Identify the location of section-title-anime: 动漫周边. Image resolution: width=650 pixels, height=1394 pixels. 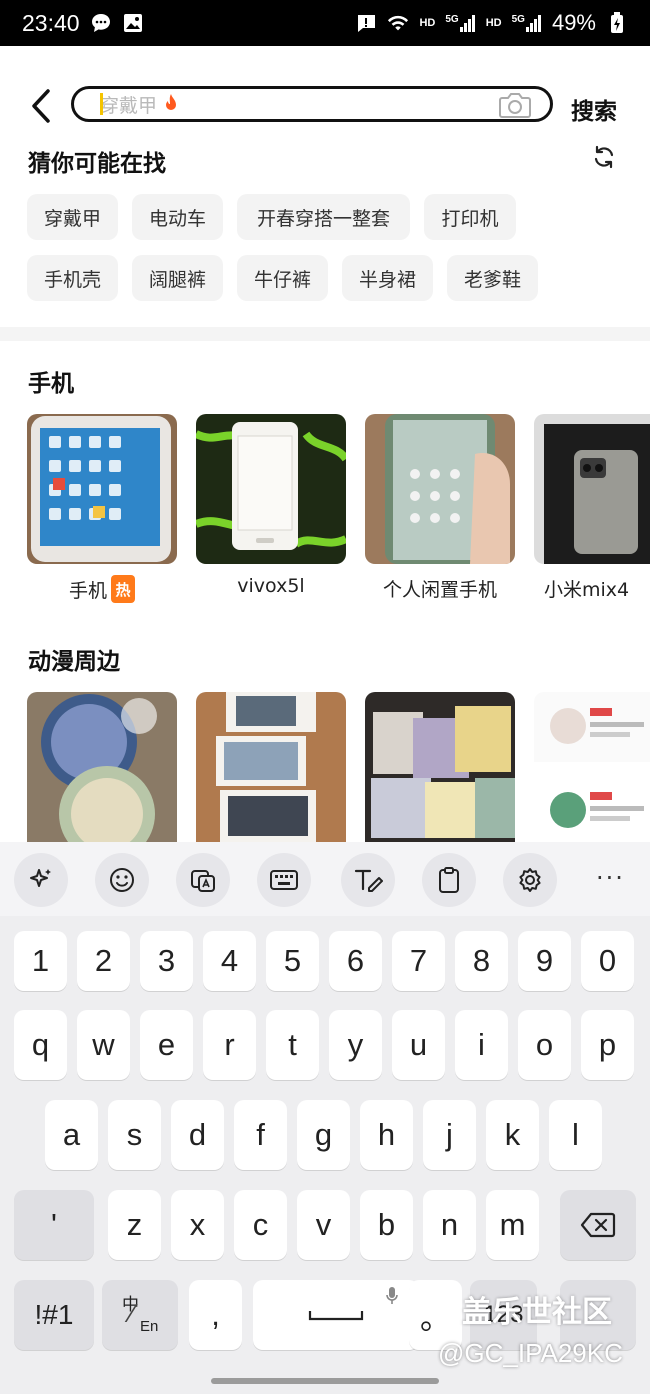
(74, 662).